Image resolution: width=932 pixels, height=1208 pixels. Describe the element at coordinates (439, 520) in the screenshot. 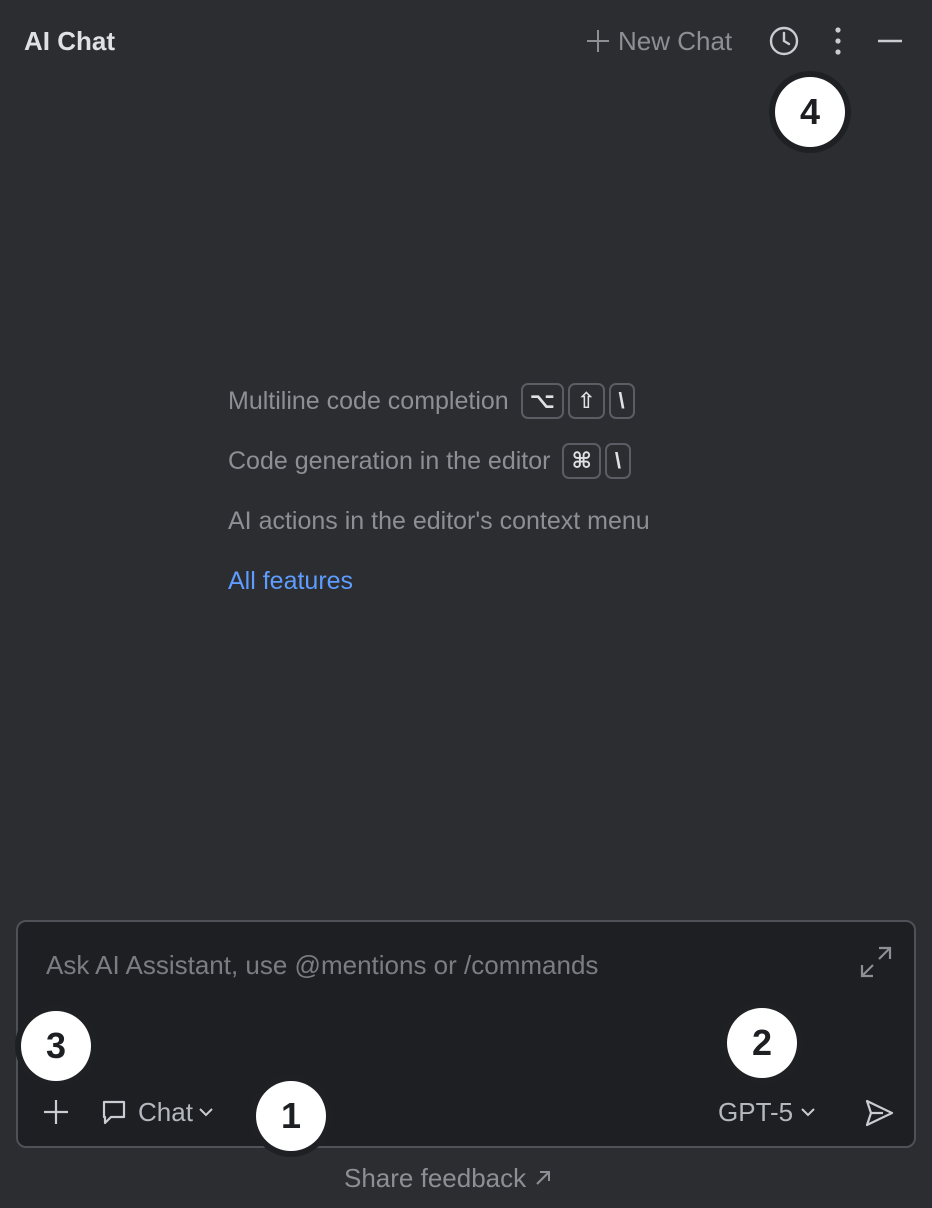

I see `tip-label: AI actions in the editor's context menu` at that location.